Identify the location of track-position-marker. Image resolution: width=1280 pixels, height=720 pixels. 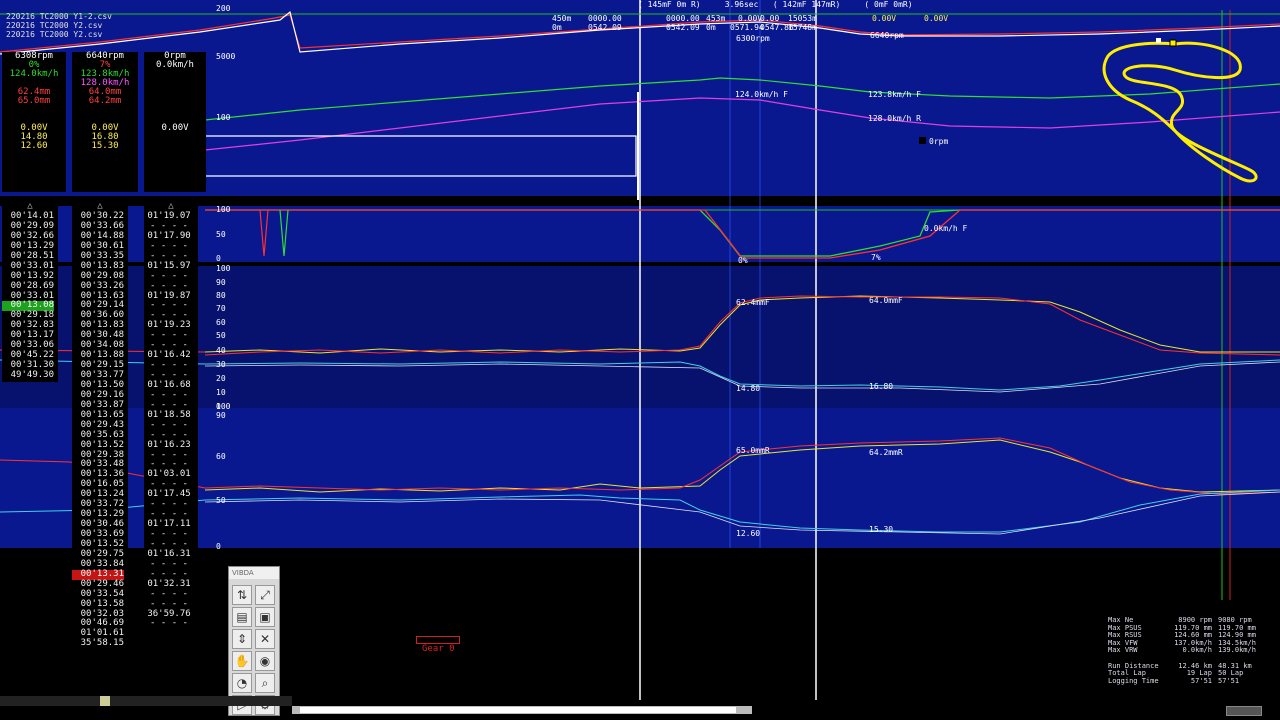
(1173, 43).